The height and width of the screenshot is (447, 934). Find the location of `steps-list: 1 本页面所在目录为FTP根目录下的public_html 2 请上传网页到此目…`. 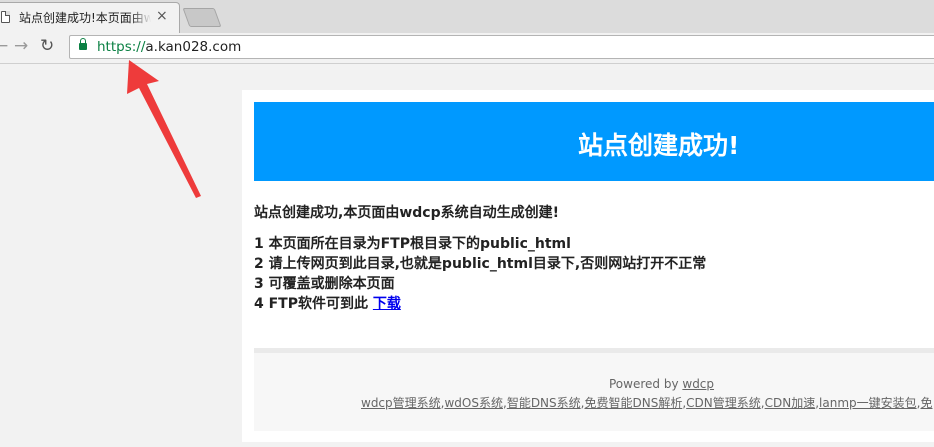

steps-list: 1 本页面所在目录为FTP根目录下的public_html 2 请上传网页到此目… is located at coordinates (480, 274).